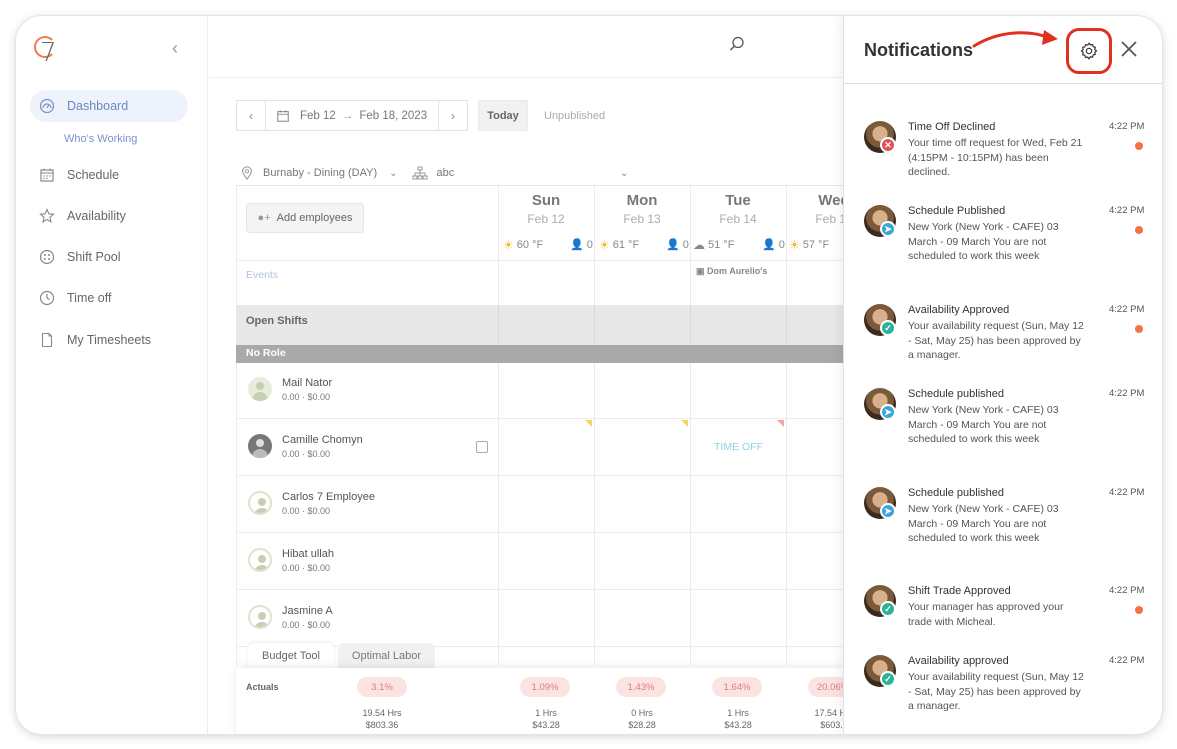 This screenshot has width=1177, height=749. I want to click on sidebar-item-schedule: Schedule, so click(109, 175).